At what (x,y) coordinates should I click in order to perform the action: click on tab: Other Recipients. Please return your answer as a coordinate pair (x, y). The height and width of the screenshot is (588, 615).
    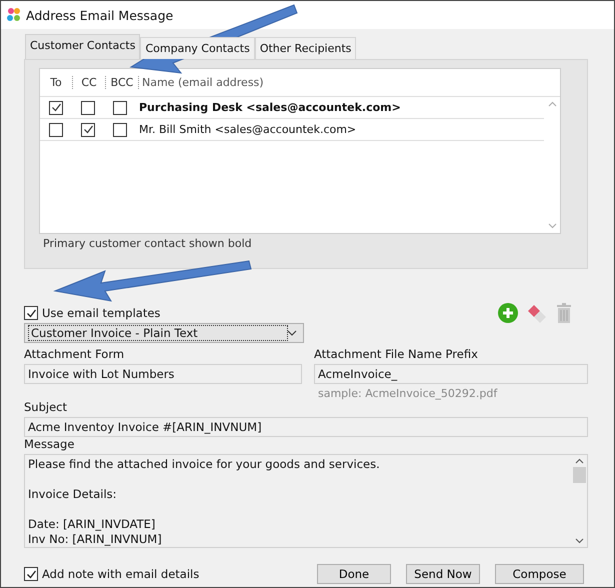
    Looking at the image, I should click on (305, 48).